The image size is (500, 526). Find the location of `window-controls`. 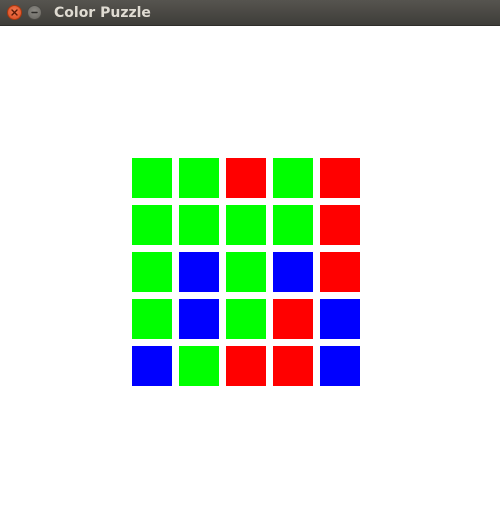

window-controls is located at coordinates (24, 12).